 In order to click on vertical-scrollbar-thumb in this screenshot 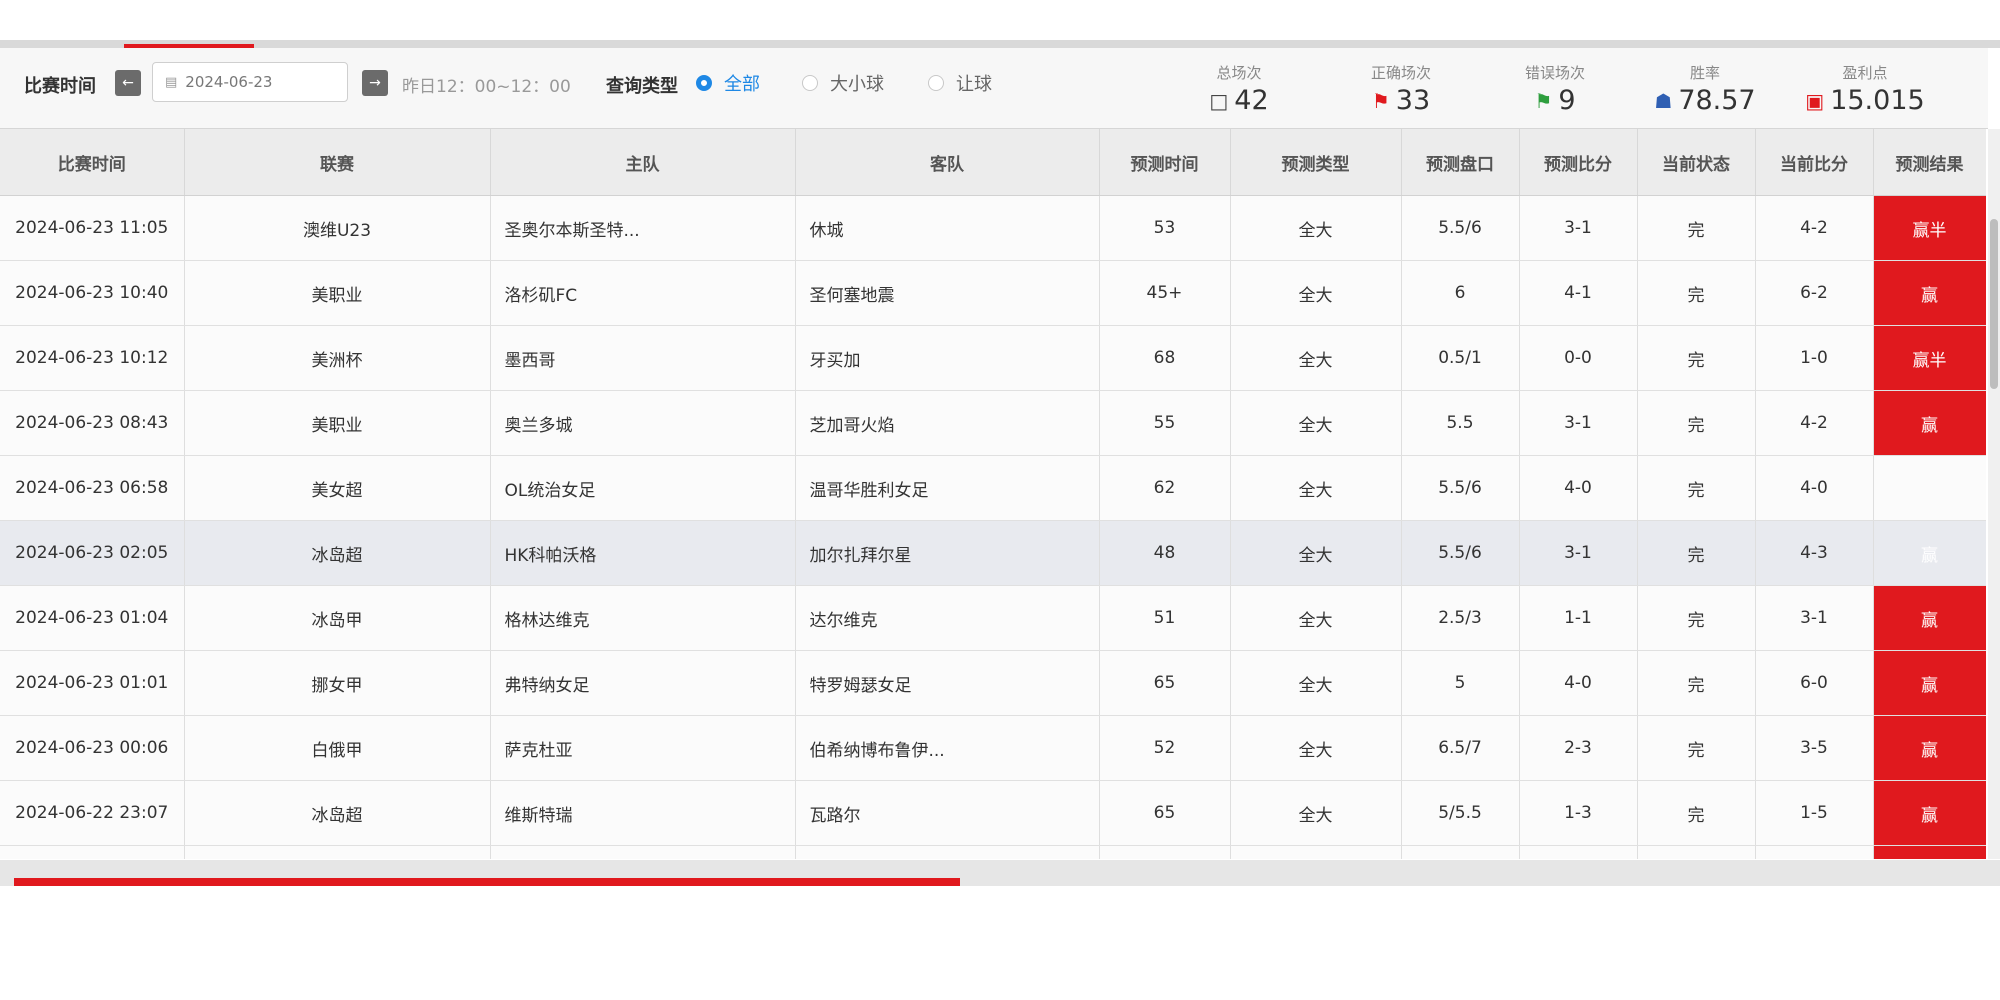, I will do `click(1994, 304)`.